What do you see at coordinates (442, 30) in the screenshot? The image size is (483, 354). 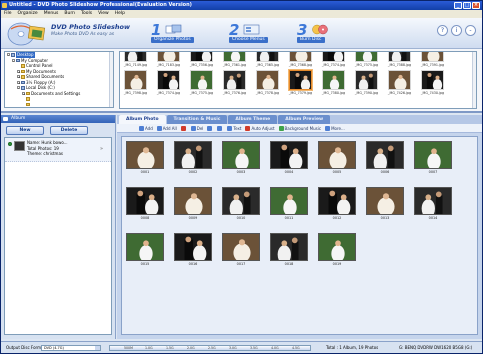 I see `help-icon: ?` at bounding box center [442, 30].